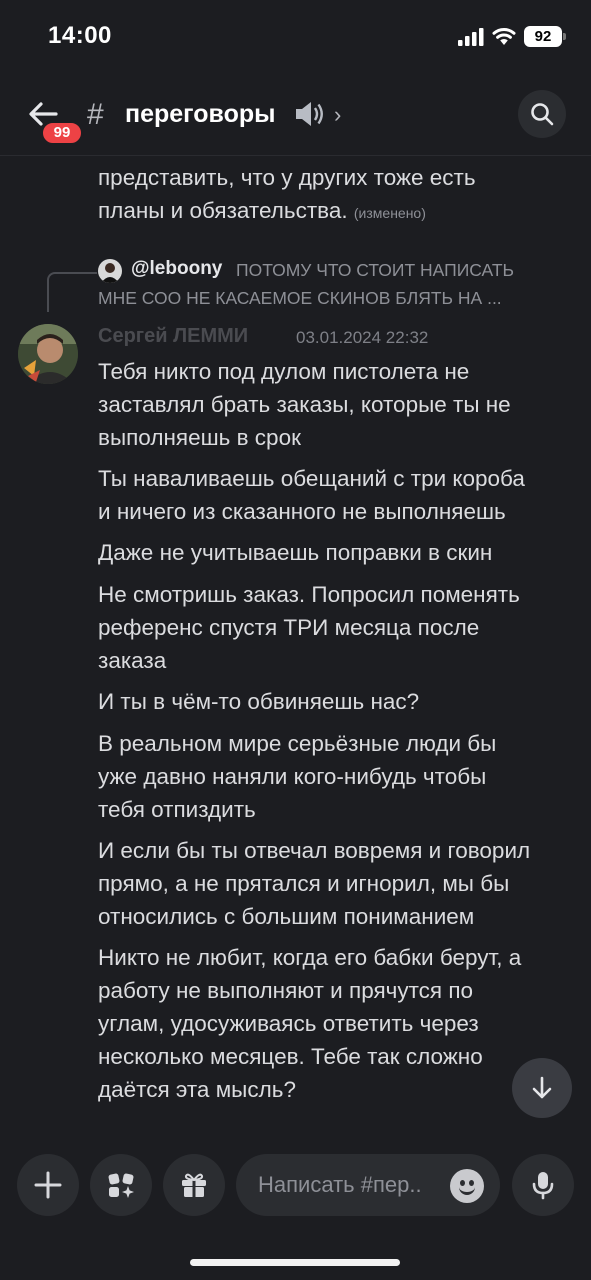  What do you see at coordinates (389, 213) in the screenshot?
I see `edited-label: (изменено)` at bounding box center [389, 213].